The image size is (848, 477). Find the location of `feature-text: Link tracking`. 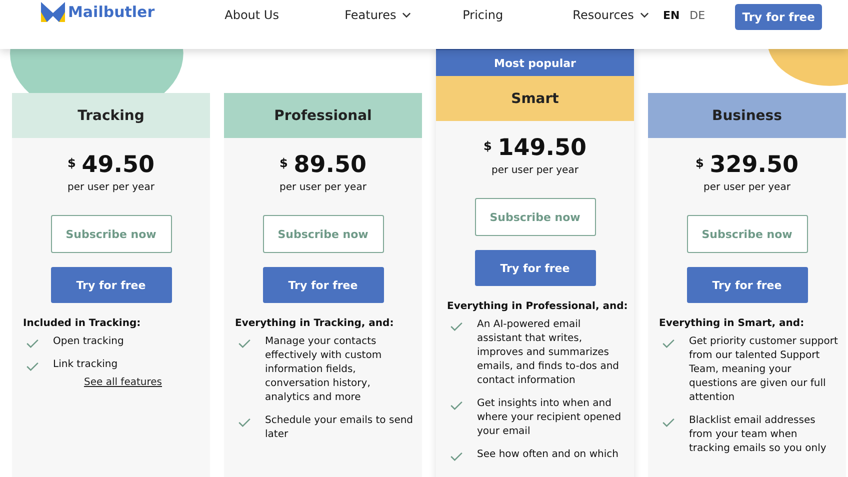

feature-text: Link tracking is located at coordinates (85, 365).